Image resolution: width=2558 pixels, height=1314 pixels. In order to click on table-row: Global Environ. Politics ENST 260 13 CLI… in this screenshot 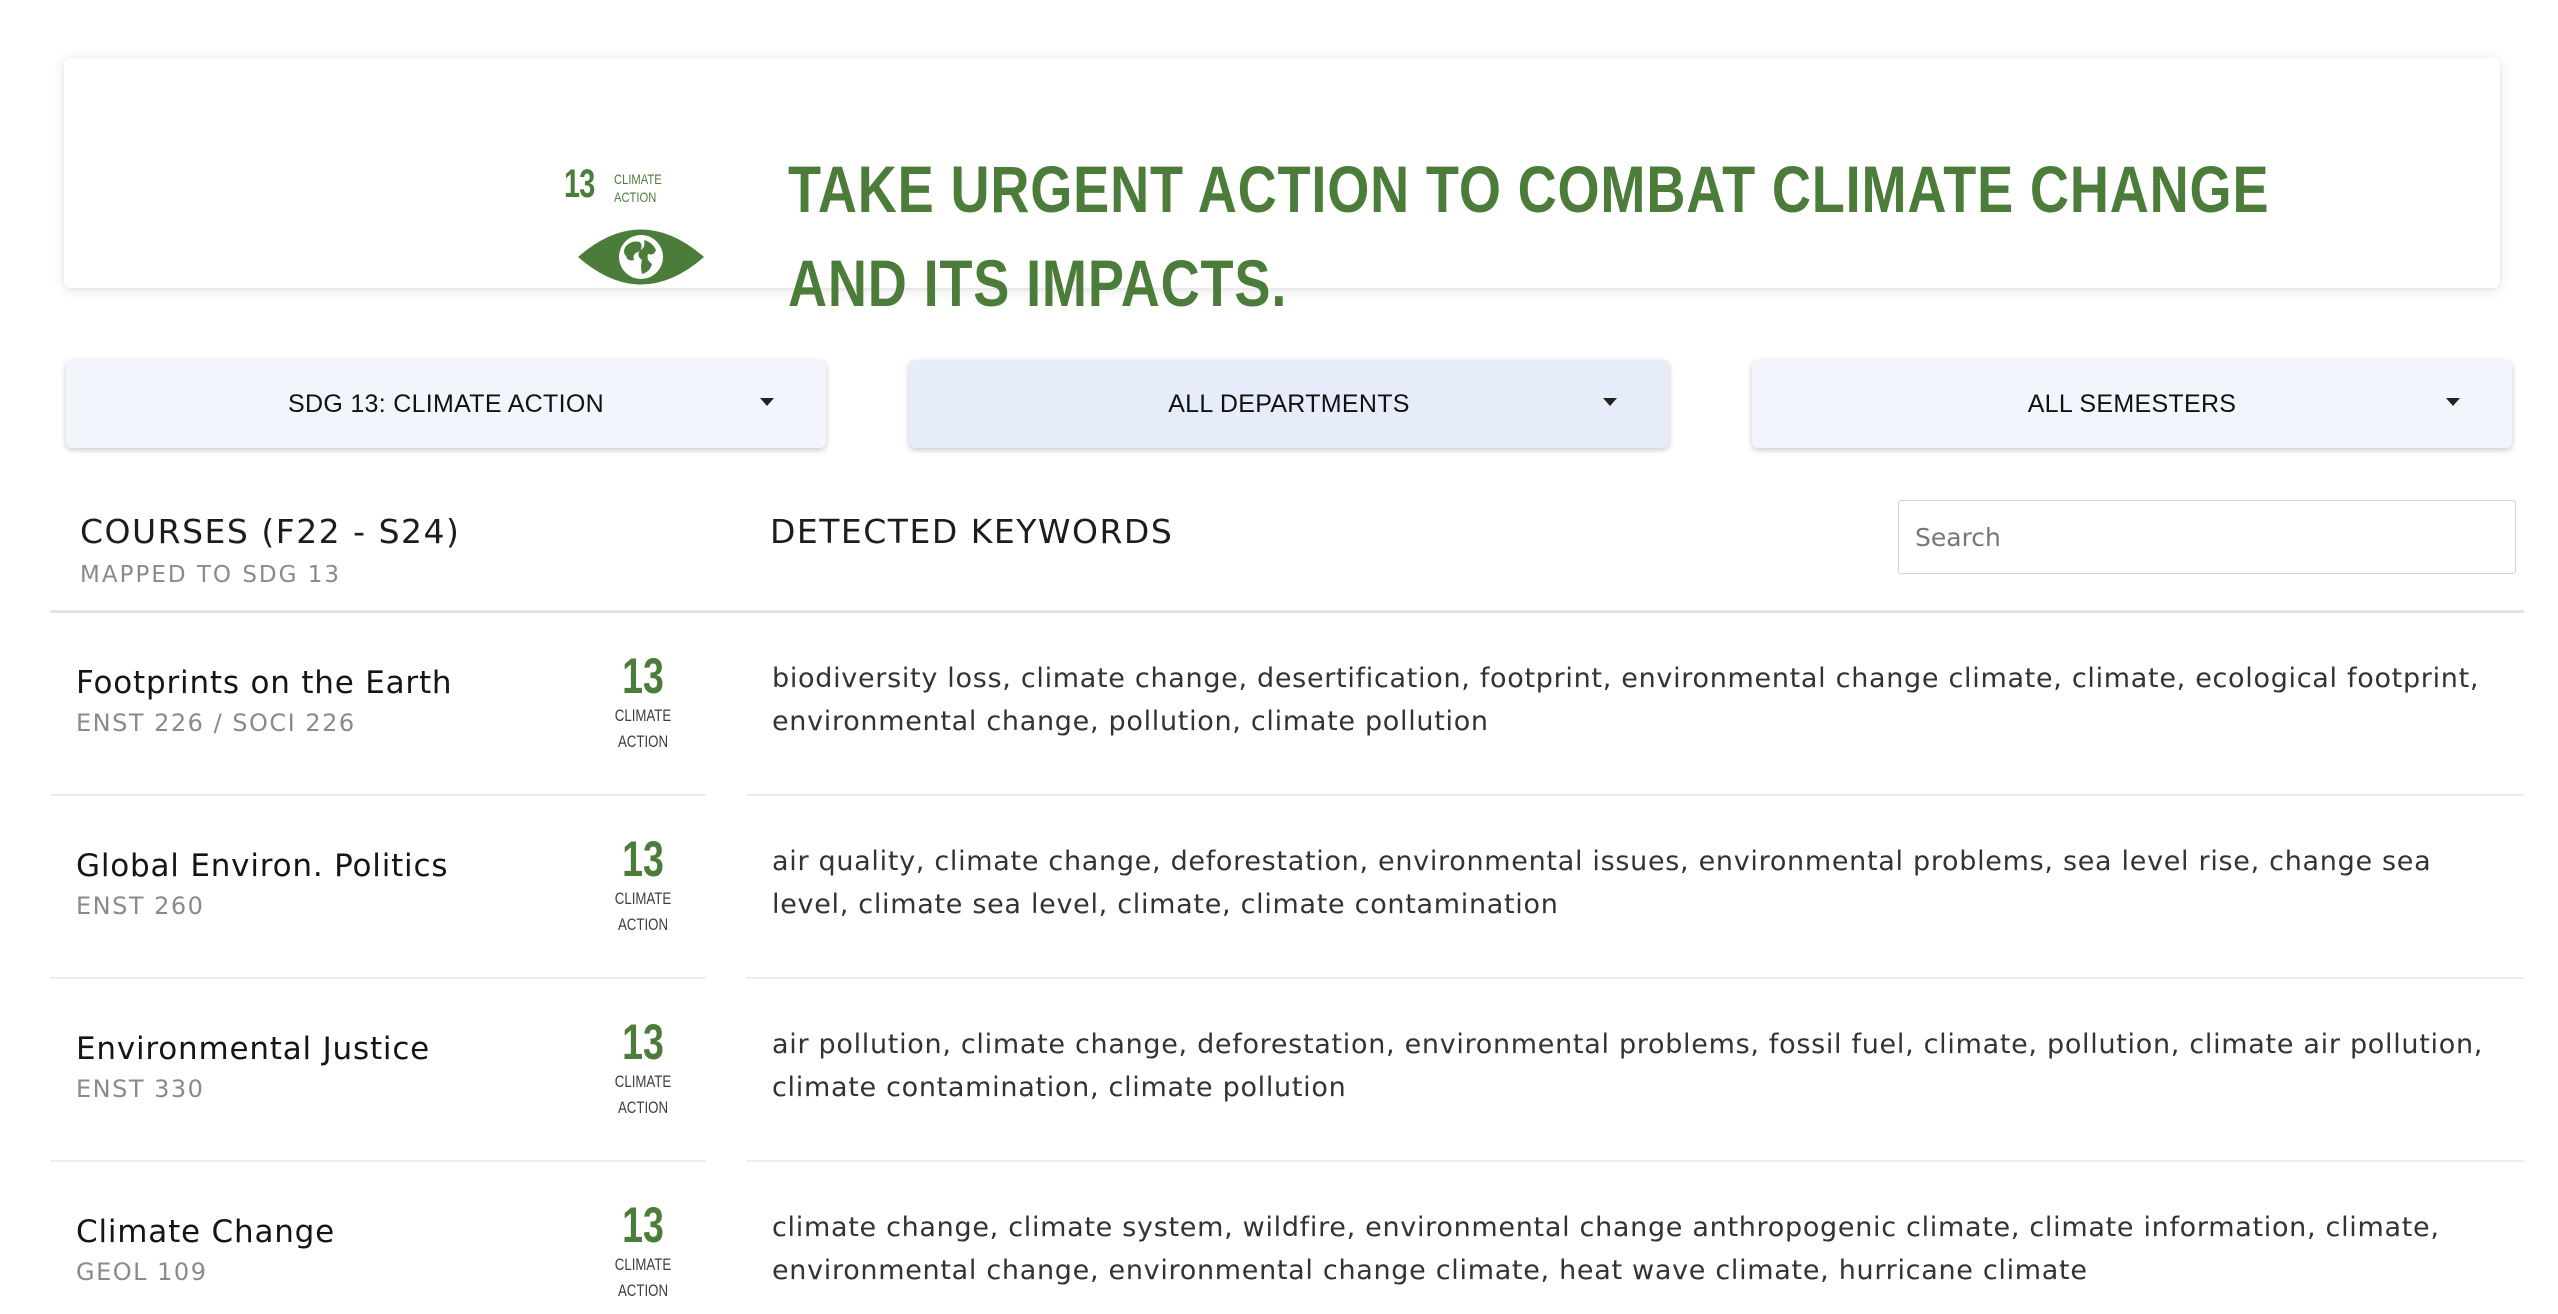, I will do `click(1279, 887)`.